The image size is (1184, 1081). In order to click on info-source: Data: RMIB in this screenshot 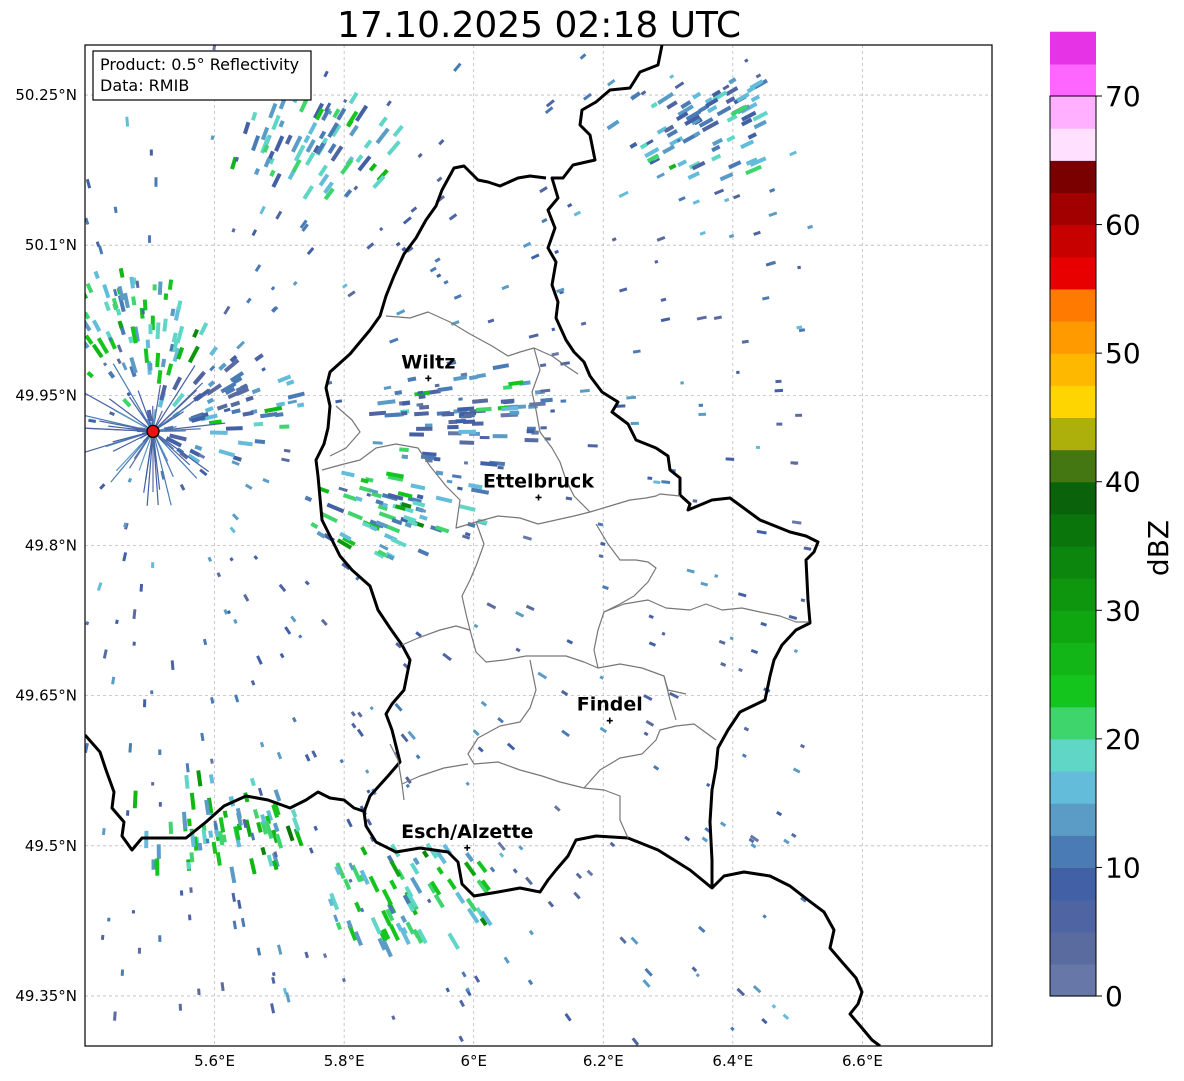, I will do `click(144, 85)`.